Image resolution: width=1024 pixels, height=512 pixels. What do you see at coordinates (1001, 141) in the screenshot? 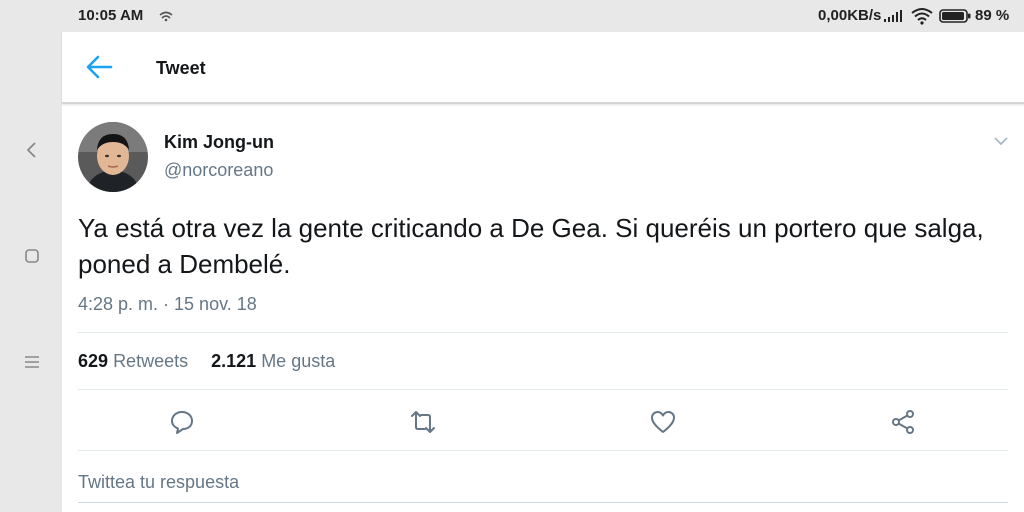
I see `chevron-down-icon` at bounding box center [1001, 141].